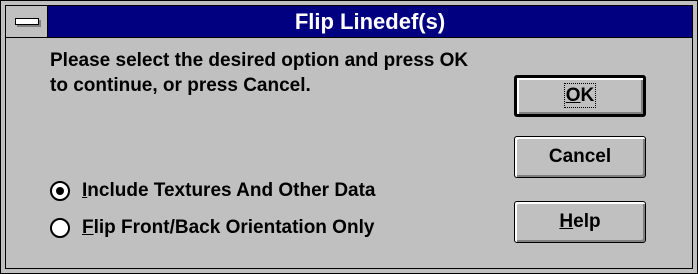 The image size is (698, 274). What do you see at coordinates (60, 228) in the screenshot?
I see `radio-flip-orientation` at bounding box center [60, 228].